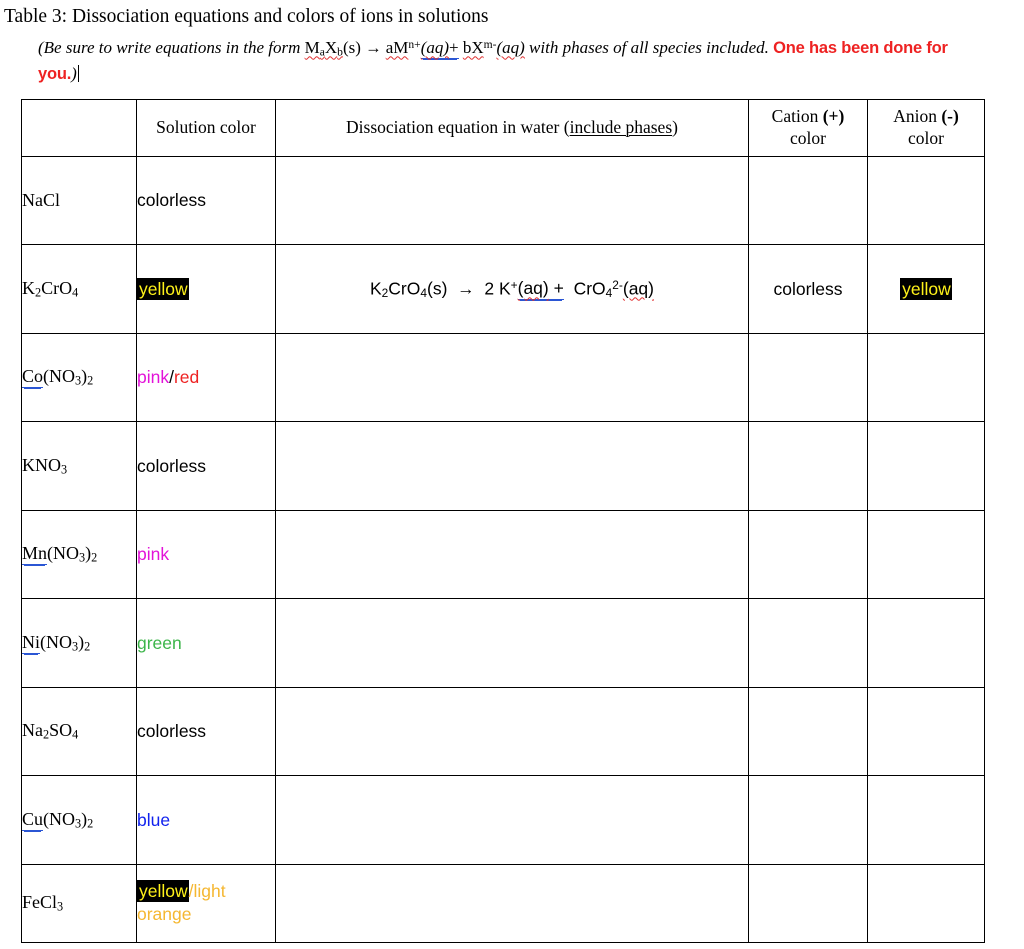 This screenshot has height=949, width=1024. I want to click on equation-k2cro4: K2CrO4(s) → 2 K+(aq) + CrO42-(aq), so click(512, 289).